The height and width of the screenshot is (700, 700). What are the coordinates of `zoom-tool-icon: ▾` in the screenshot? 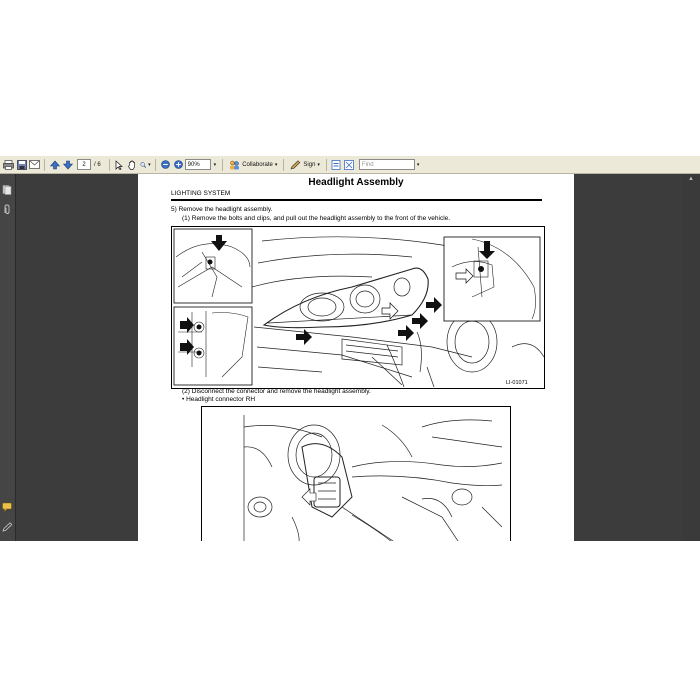 It's located at (145, 164).